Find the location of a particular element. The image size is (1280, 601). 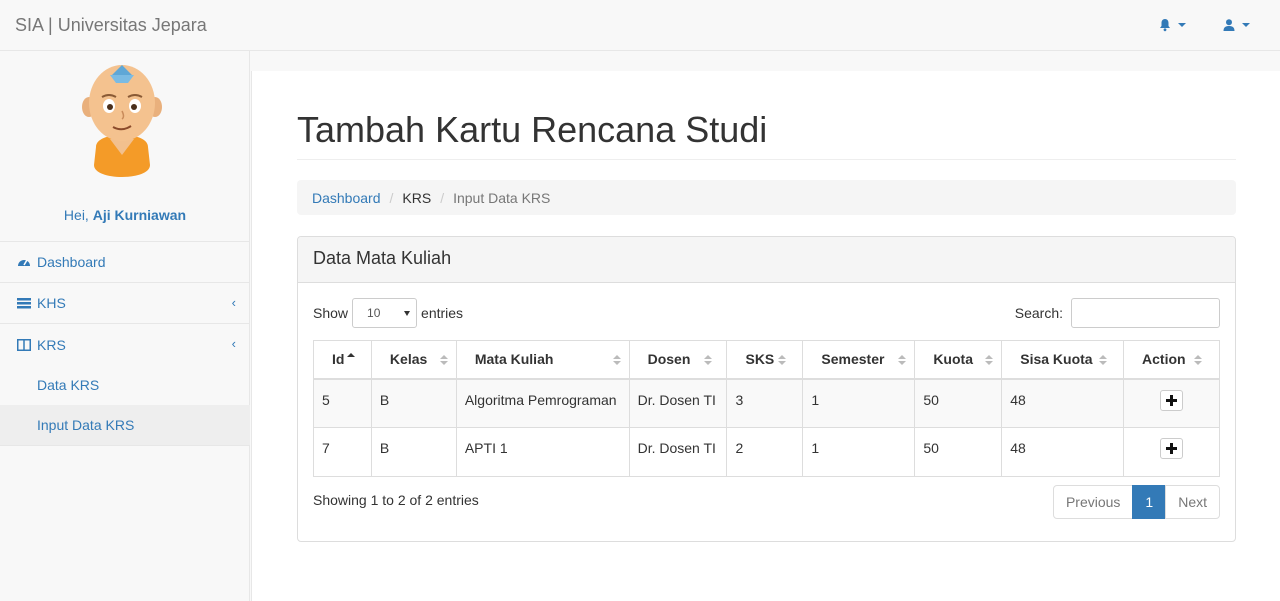

column-header-sisa-kuota: Sisa Kuota is located at coordinates (1063, 360).